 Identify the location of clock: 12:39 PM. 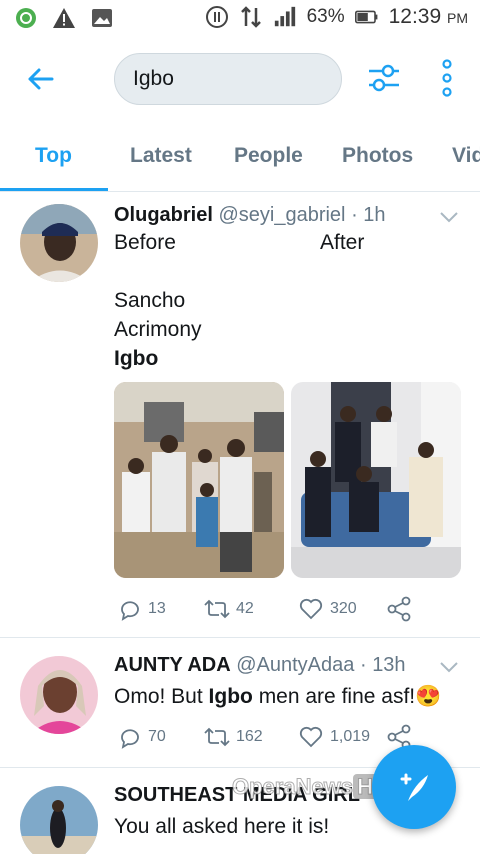
(428, 17).